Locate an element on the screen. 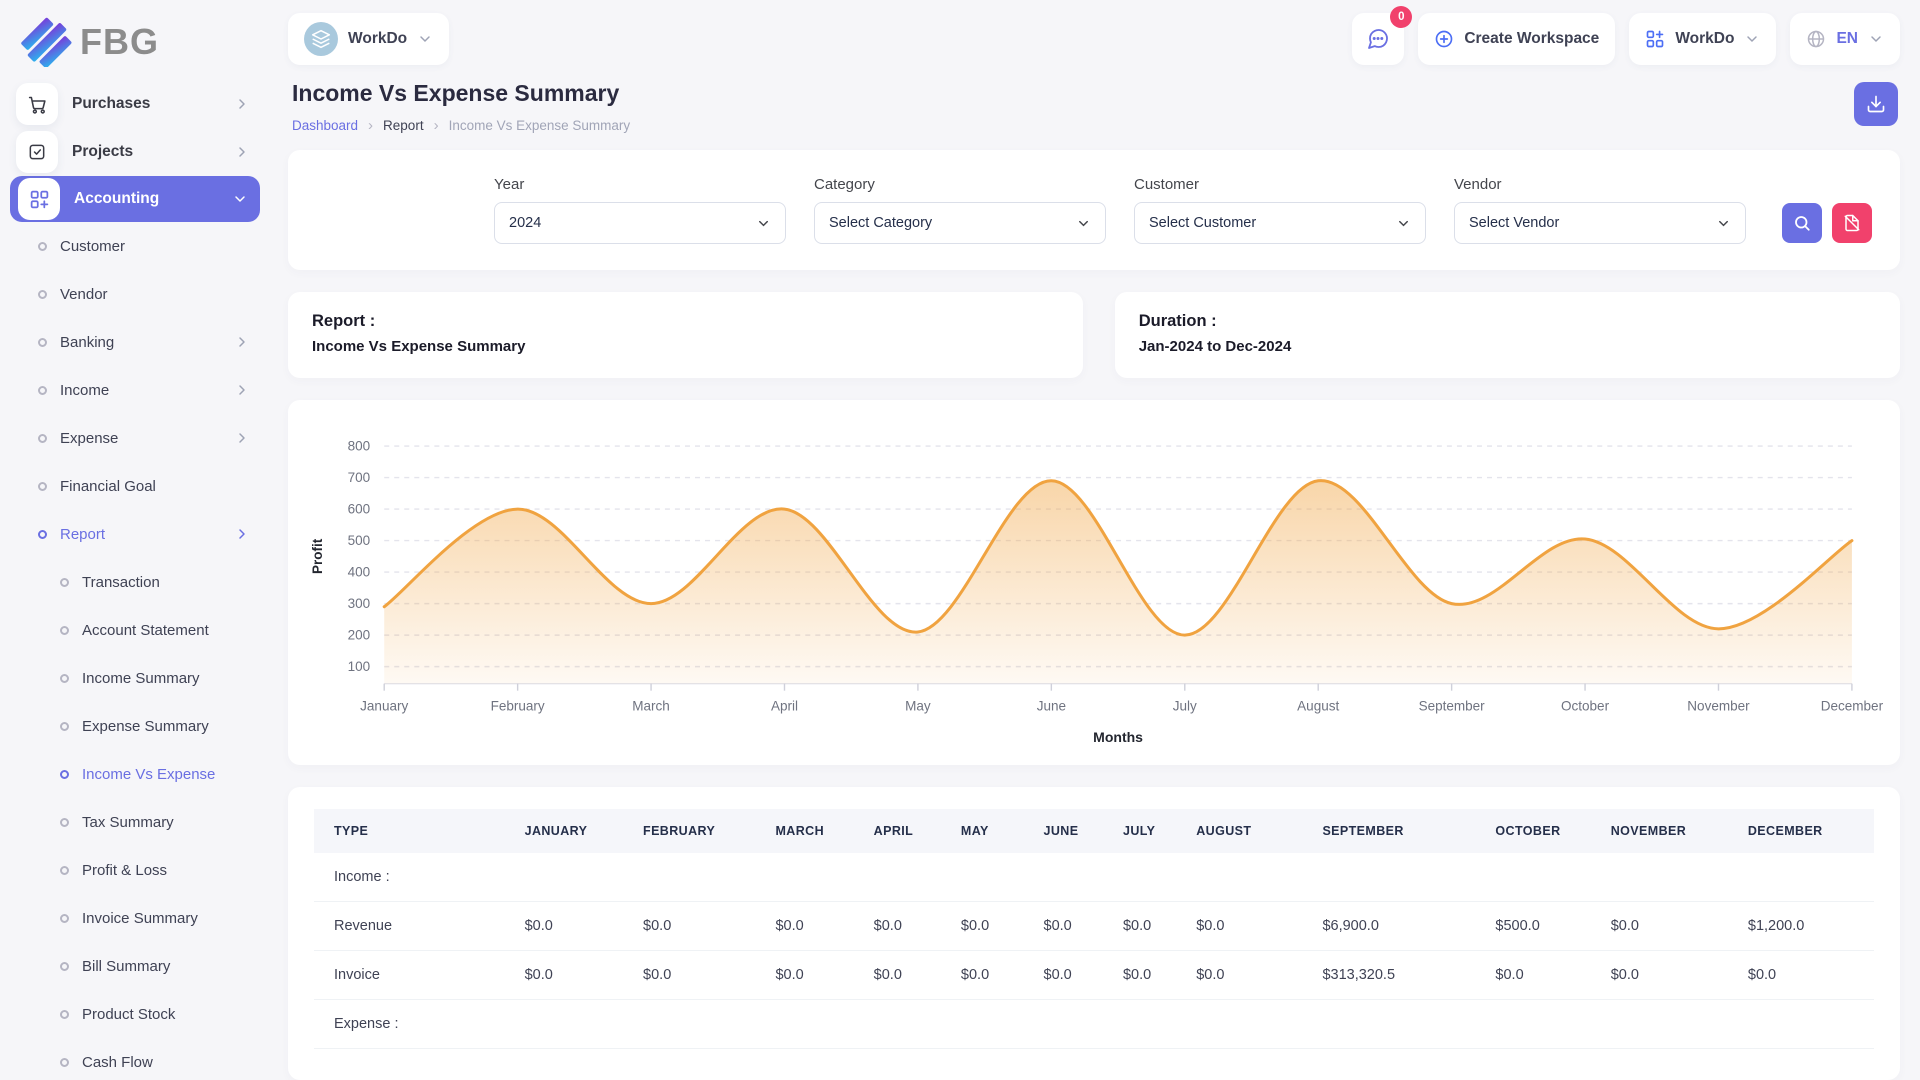  sidebar-item-expense: Expense is located at coordinates (135, 438).